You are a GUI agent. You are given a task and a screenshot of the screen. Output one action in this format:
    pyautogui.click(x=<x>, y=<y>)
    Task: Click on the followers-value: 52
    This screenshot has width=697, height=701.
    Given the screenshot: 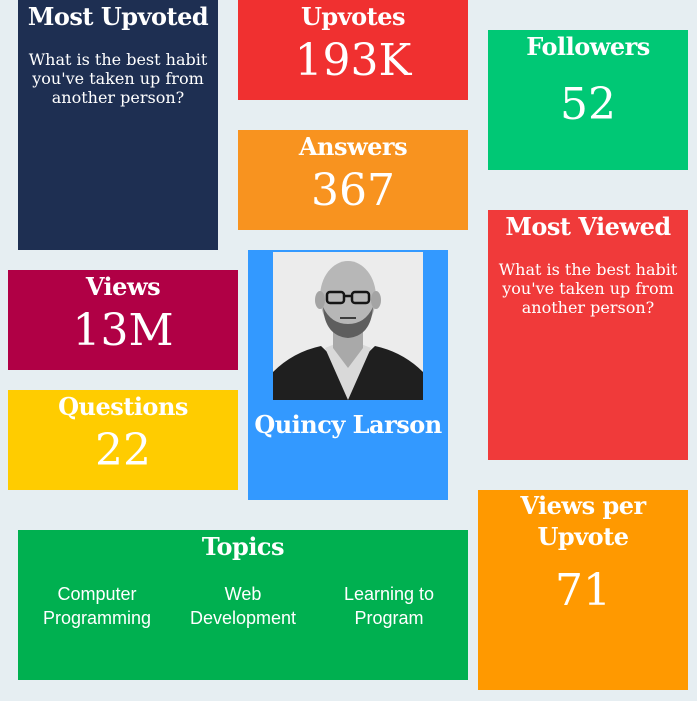 What is the action you would take?
    pyautogui.click(x=588, y=104)
    